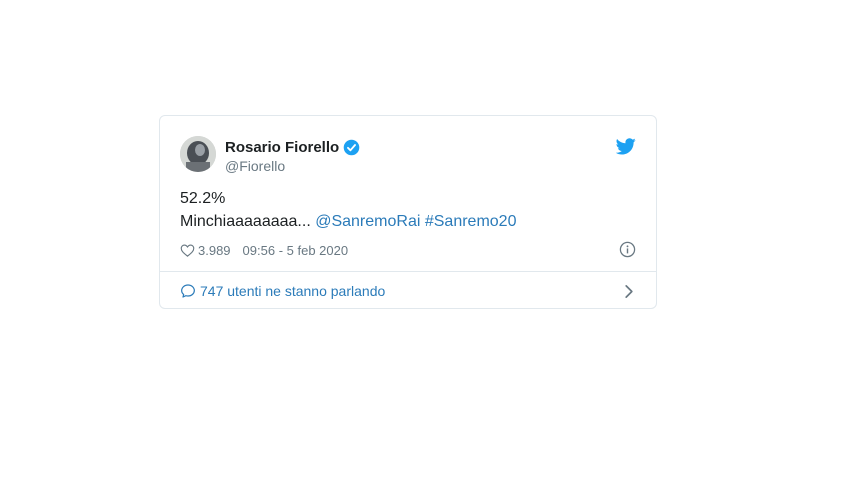 This screenshot has width=854, height=480. I want to click on twitter-bird-icon, so click(626, 146).